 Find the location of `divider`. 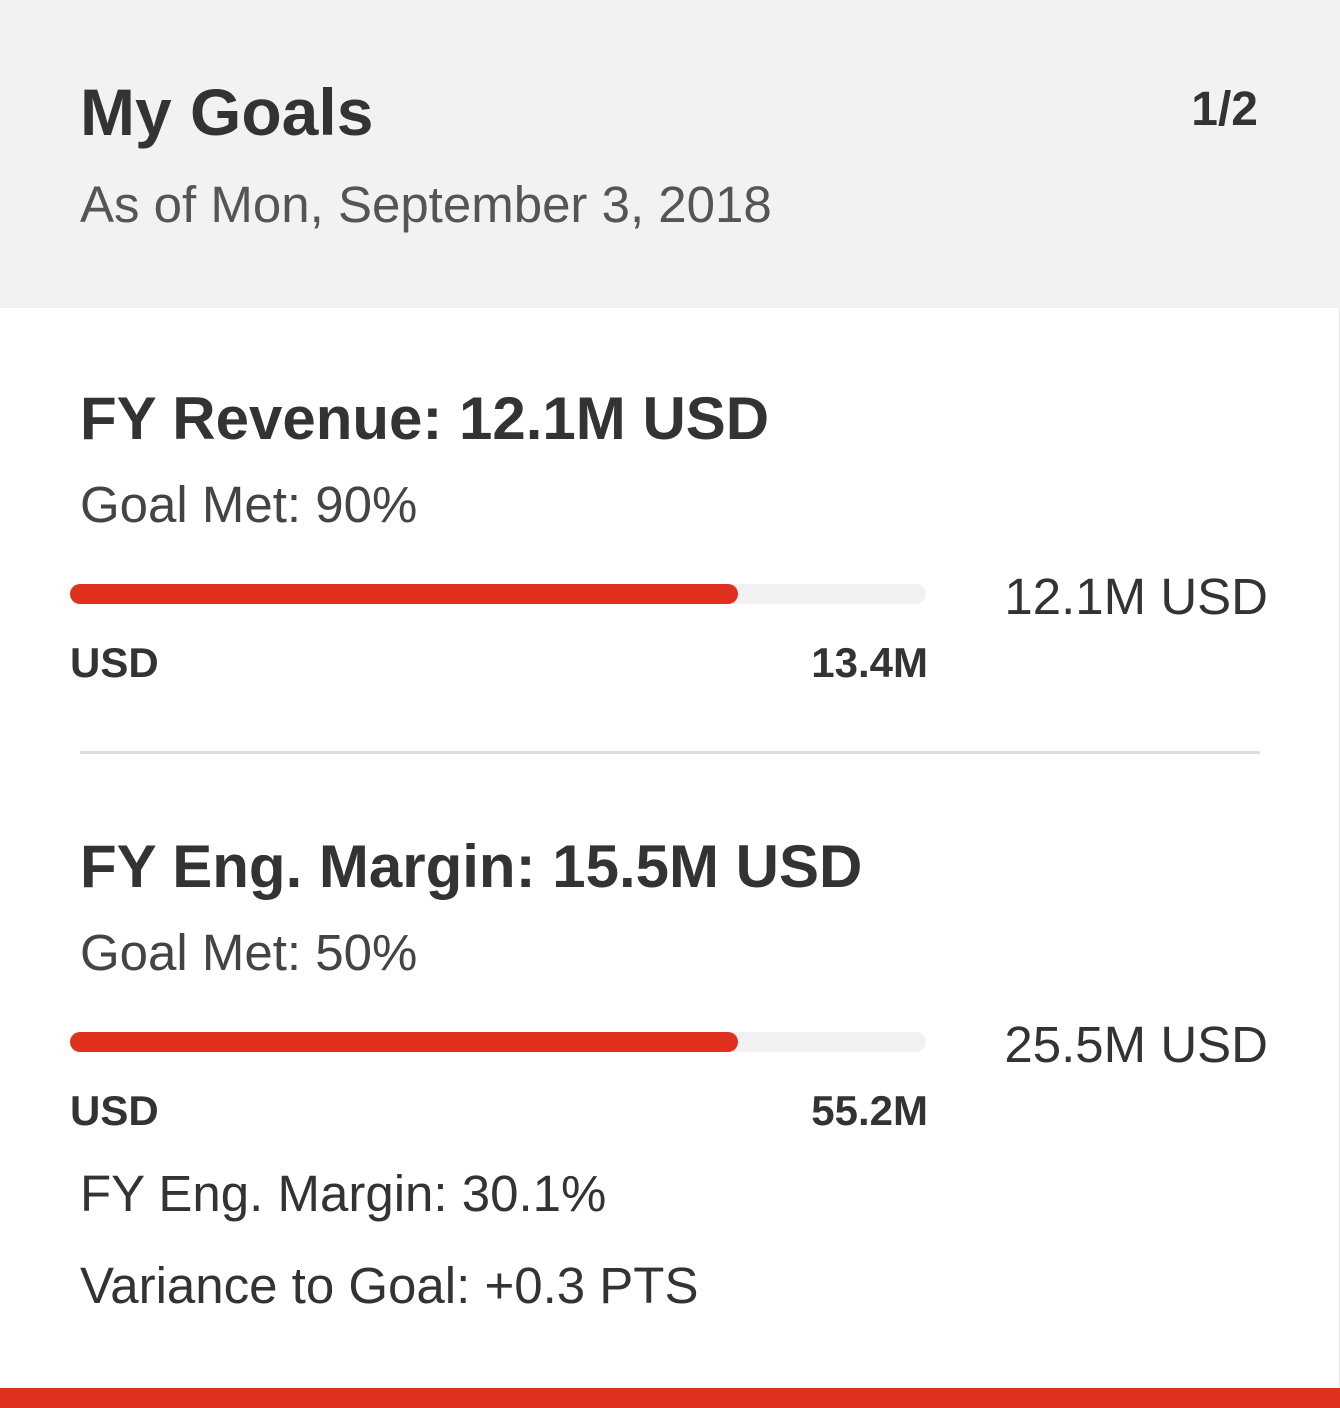

divider is located at coordinates (670, 752).